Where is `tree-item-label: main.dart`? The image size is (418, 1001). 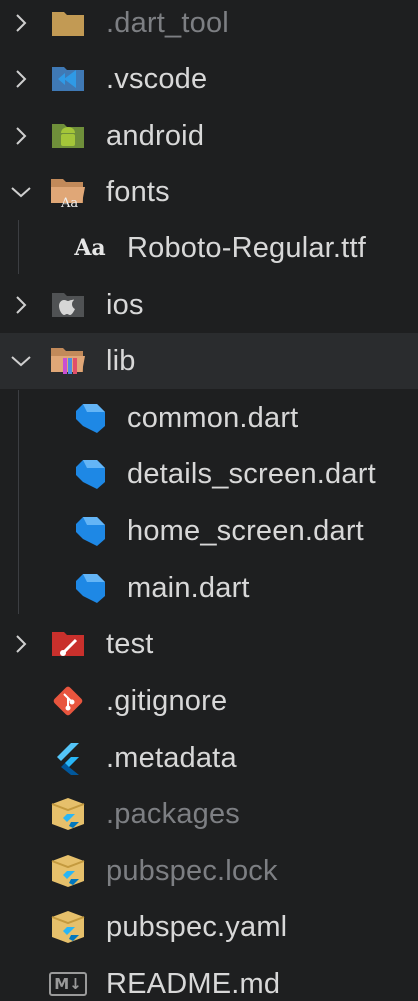 tree-item-label: main.dart is located at coordinates (188, 587).